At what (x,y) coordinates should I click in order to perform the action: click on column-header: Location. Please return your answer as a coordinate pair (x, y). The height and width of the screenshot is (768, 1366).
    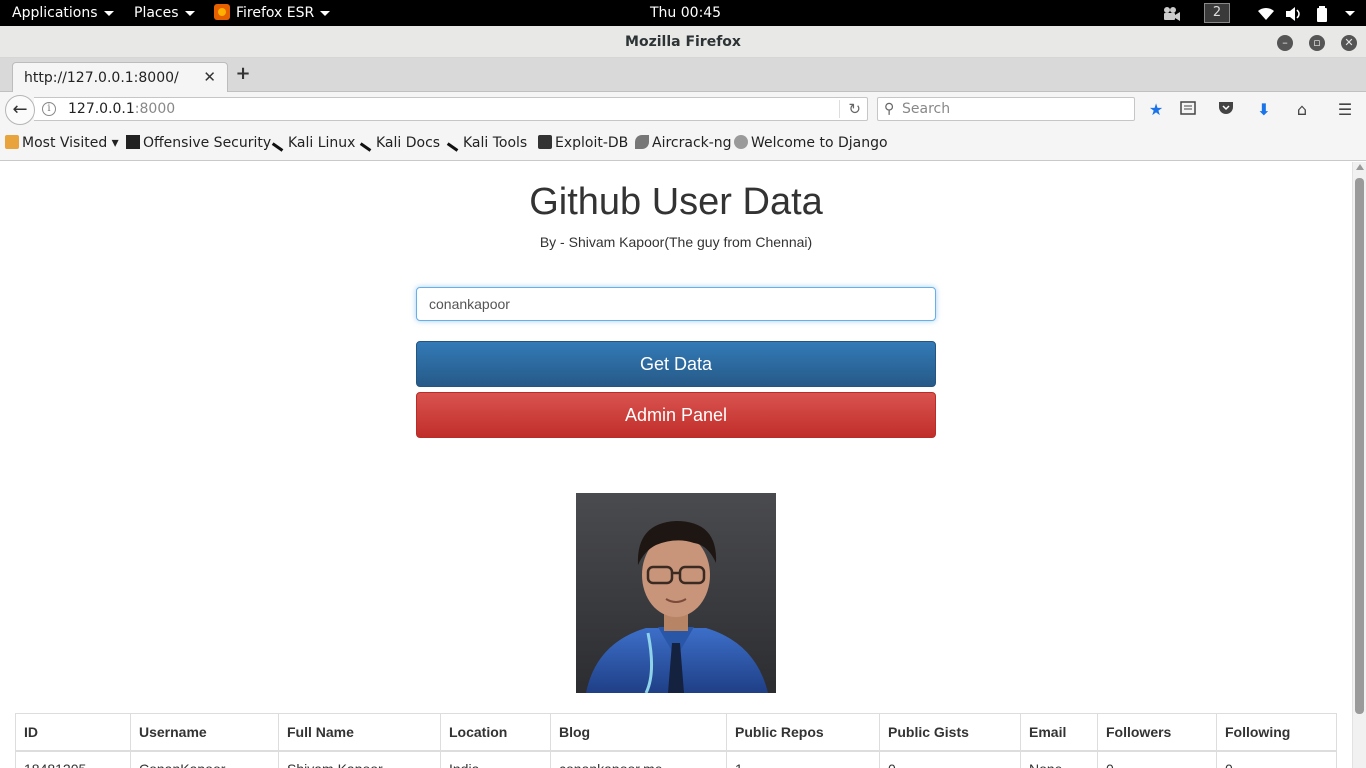
    Looking at the image, I should click on (495, 732).